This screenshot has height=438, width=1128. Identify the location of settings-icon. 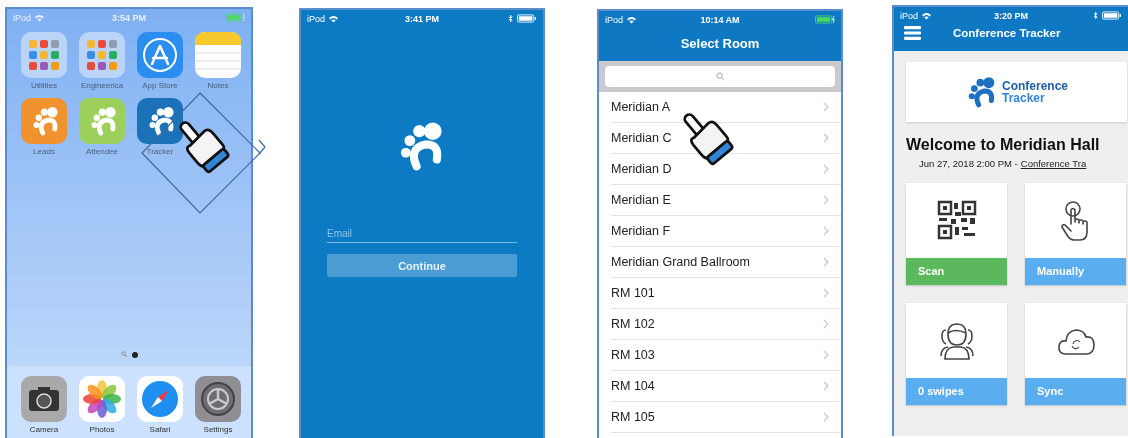
(218, 399).